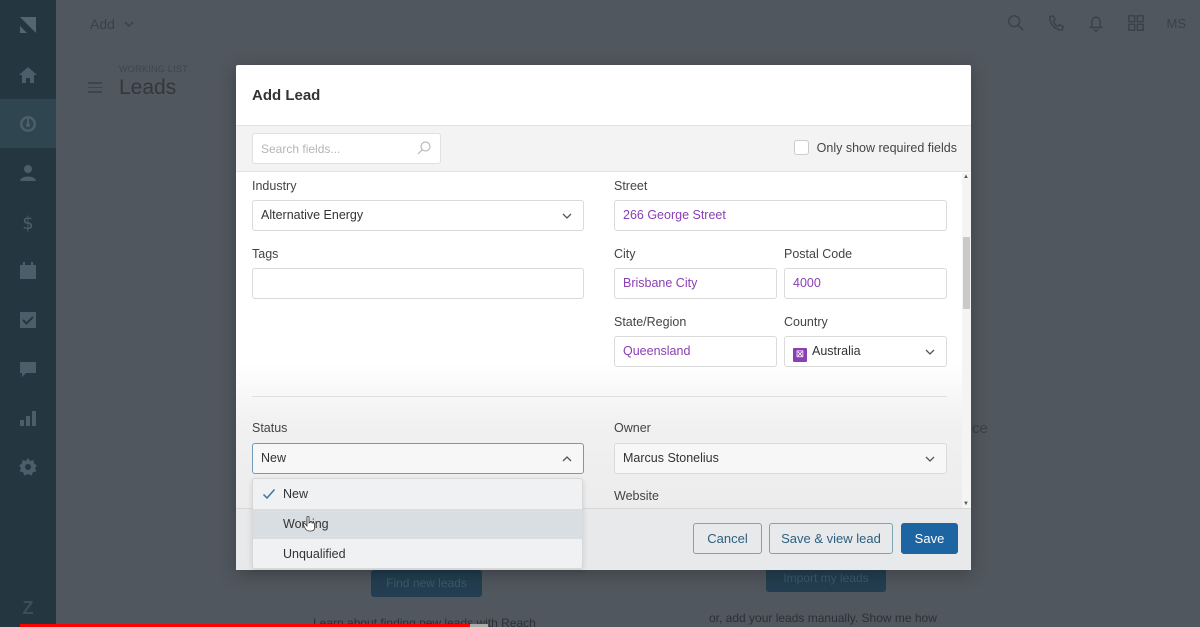  What do you see at coordinates (780, 458) in the screenshot?
I see `owner-select: Marcus Stonelius` at bounding box center [780, 458].